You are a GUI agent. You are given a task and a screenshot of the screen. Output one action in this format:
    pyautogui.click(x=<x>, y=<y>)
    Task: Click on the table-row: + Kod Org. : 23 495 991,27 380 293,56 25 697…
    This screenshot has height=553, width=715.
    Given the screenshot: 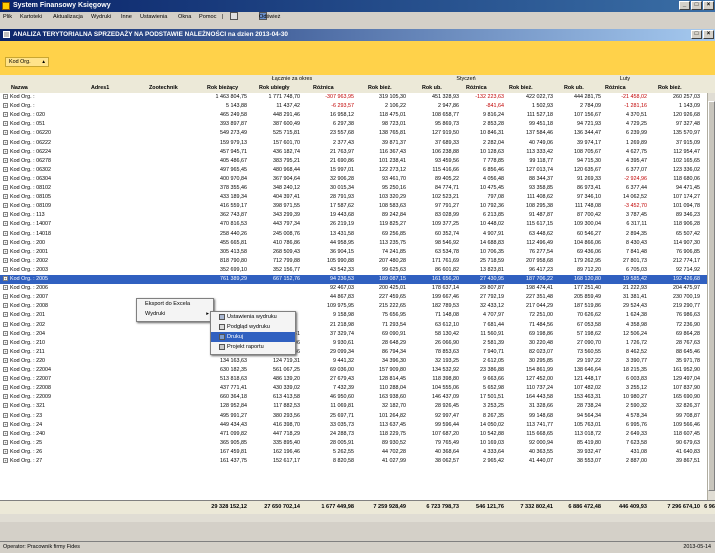 What is the action you would take?
    pyautogui.click(x=353, y=416)
    